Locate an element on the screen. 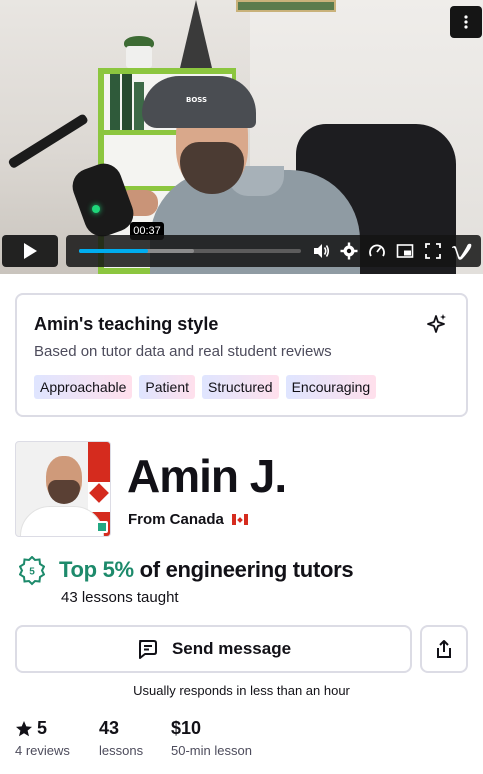 This screenshot has width=483, height=774. price-value: $10 is located at coordinates (186, 728).